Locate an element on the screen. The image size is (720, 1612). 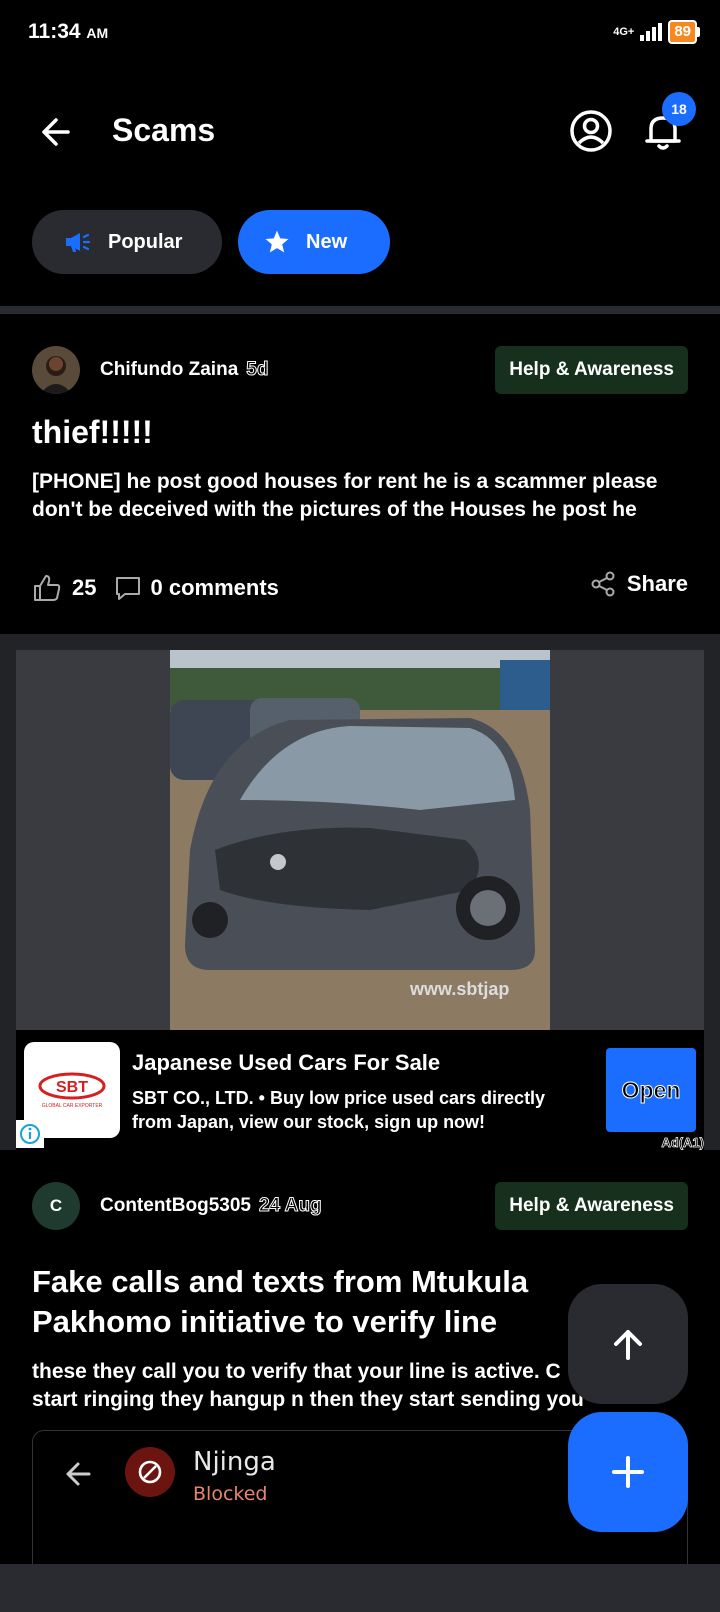
tab-new: New is located at coordinates (314, 242).